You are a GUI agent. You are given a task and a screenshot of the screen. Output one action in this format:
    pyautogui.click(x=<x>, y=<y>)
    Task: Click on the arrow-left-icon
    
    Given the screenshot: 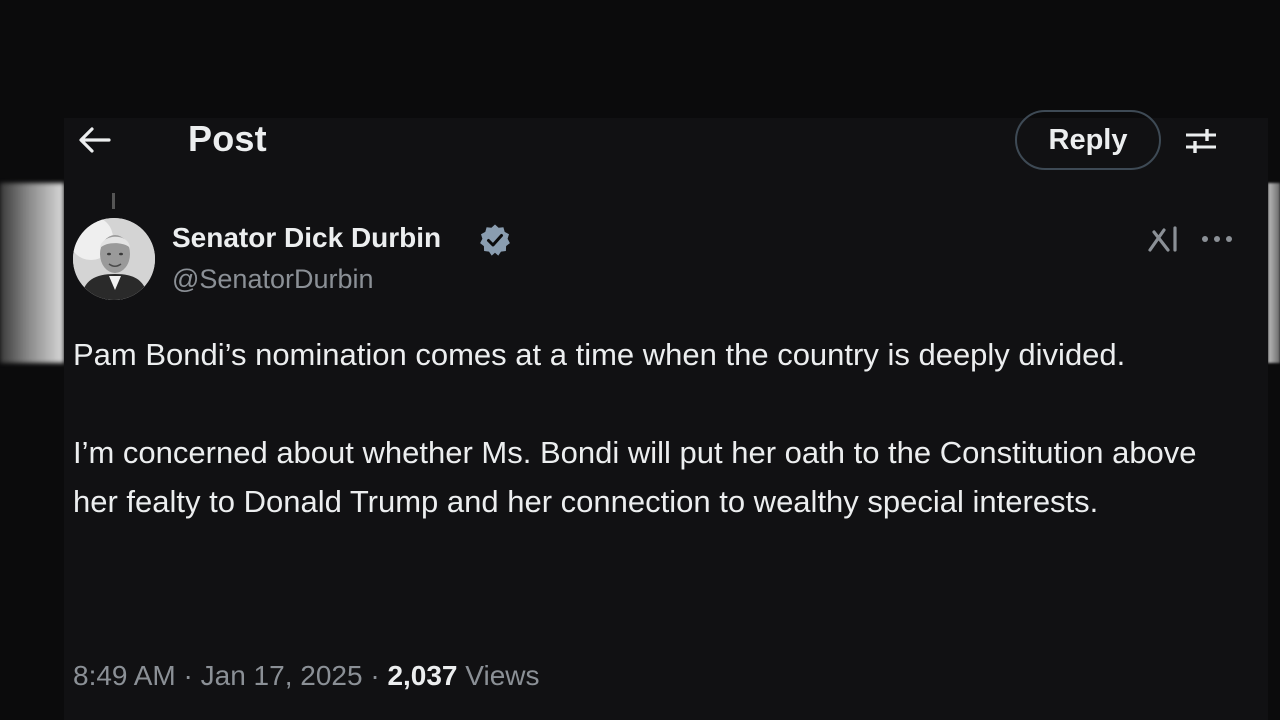 What is the action you would take?
    pyautogui.click(x=95, y=140)
    